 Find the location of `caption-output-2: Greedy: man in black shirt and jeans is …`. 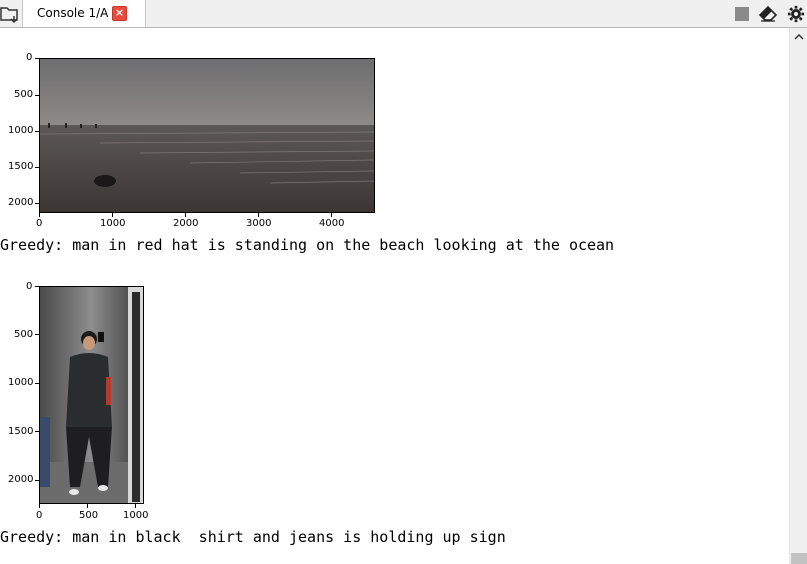

caption-output-2: Greedy: man in black shirt and jeans is … is located at coordinates (253, 537).